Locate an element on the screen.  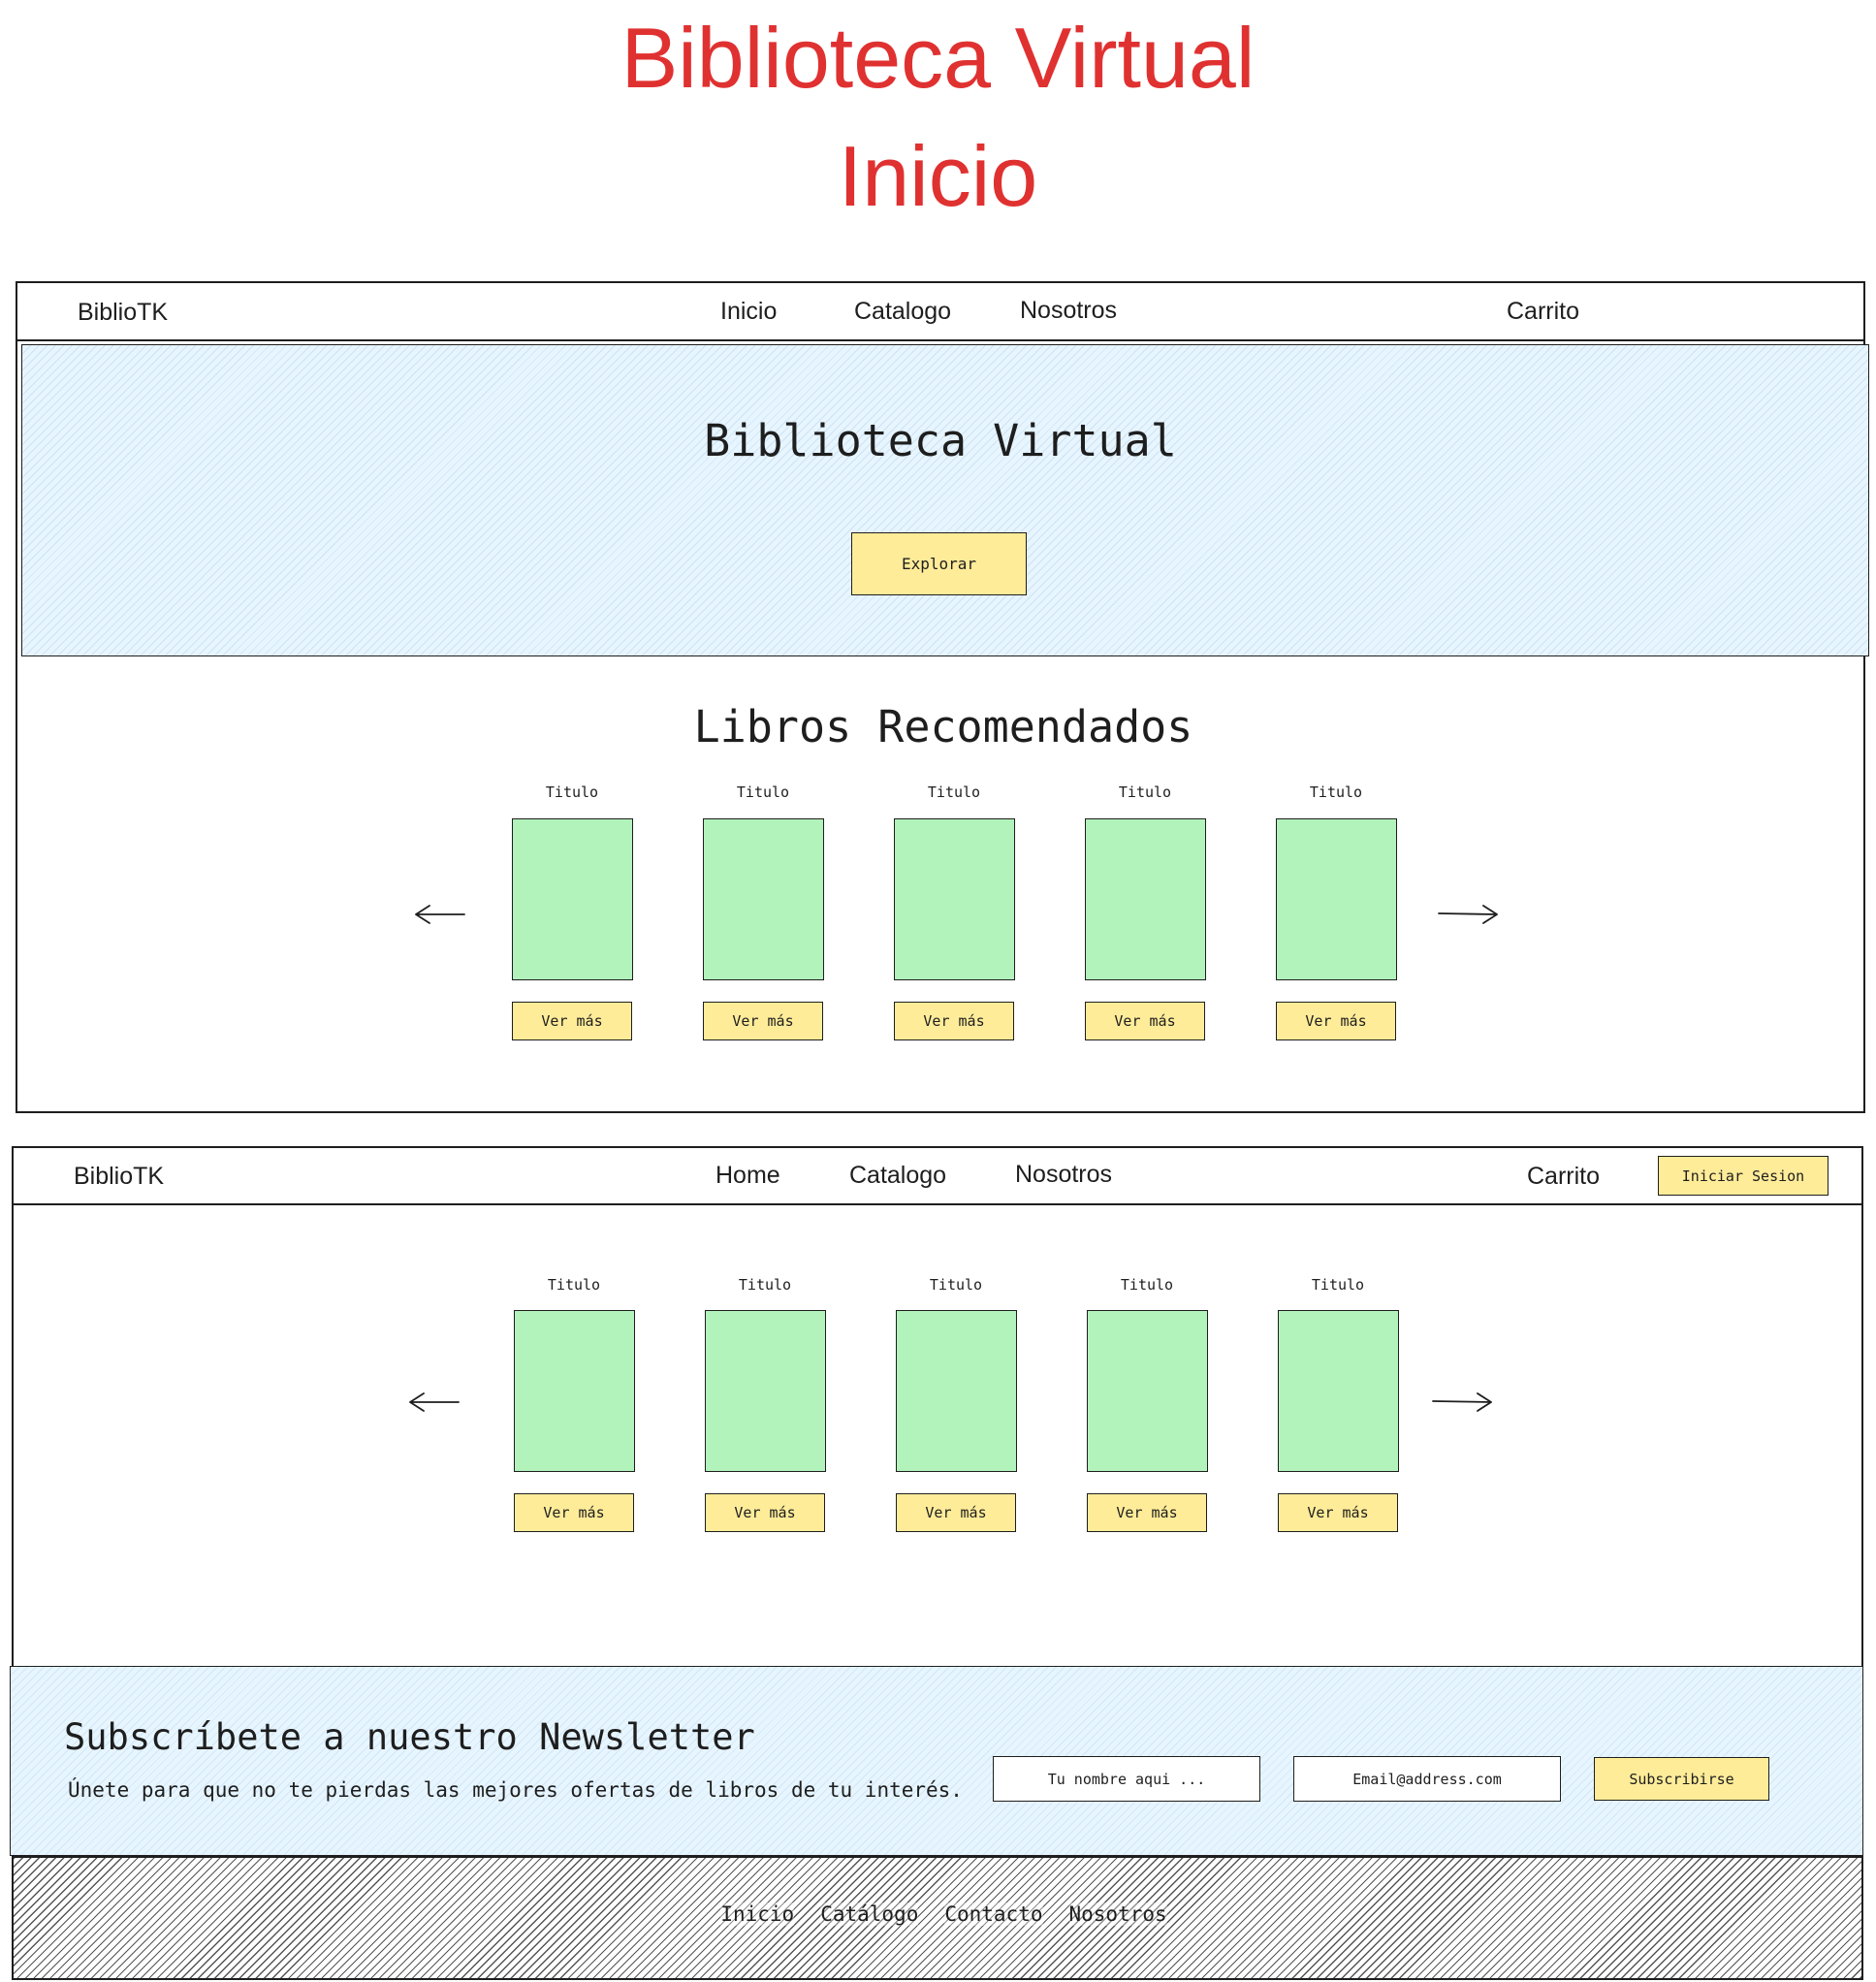
hero-heading: Biblioteca Virtual is located at coordinates (940, 440).